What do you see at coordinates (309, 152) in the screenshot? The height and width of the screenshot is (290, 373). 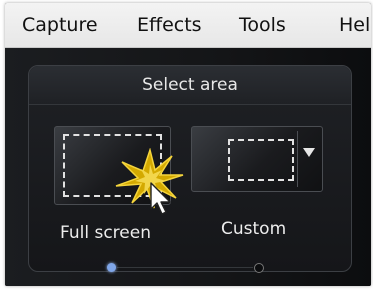 I see `dropdown-arrow-icon` at bounding box center [309, 152].